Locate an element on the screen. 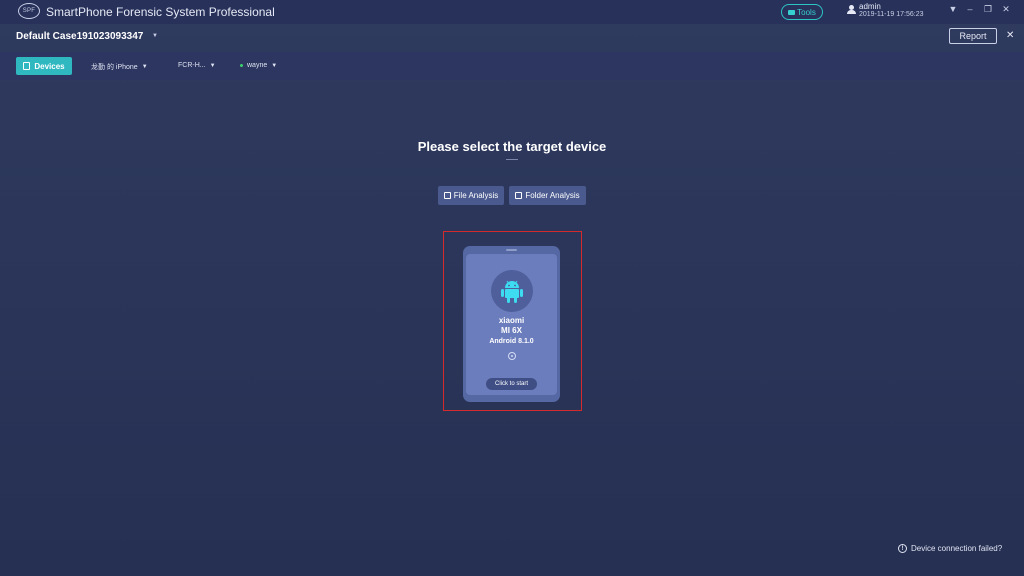 The image size is (1024, 576). info-icon: ! is located at coordinates (902, 548).